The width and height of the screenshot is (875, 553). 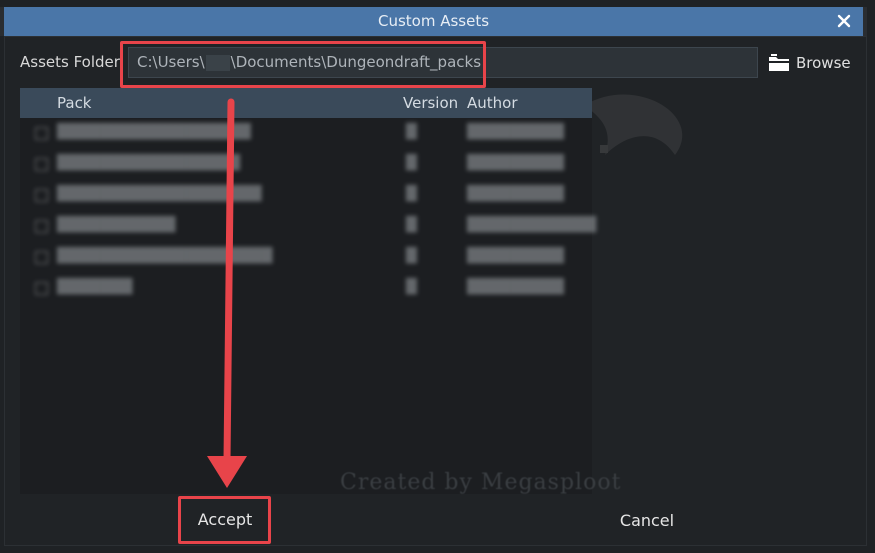 What do you see at coordinates (308, 226) in the screenshot?
I see `list-item: ███████████ █ ████████████` at bounding box center [308, 226].